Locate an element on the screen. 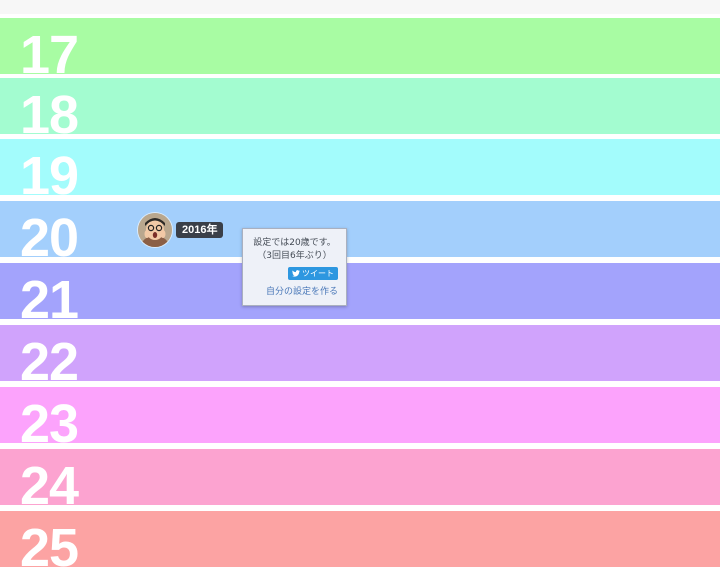 This screenshot has width=720, height=574. top-strip is located at coordinates (360, 7).